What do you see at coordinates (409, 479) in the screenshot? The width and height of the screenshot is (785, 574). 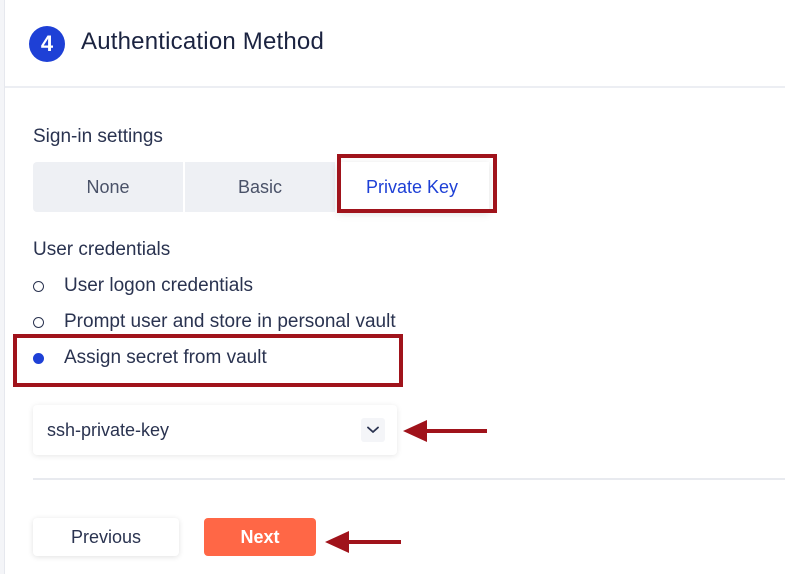 I see `footer-divider` at bounding box center [409, 479].